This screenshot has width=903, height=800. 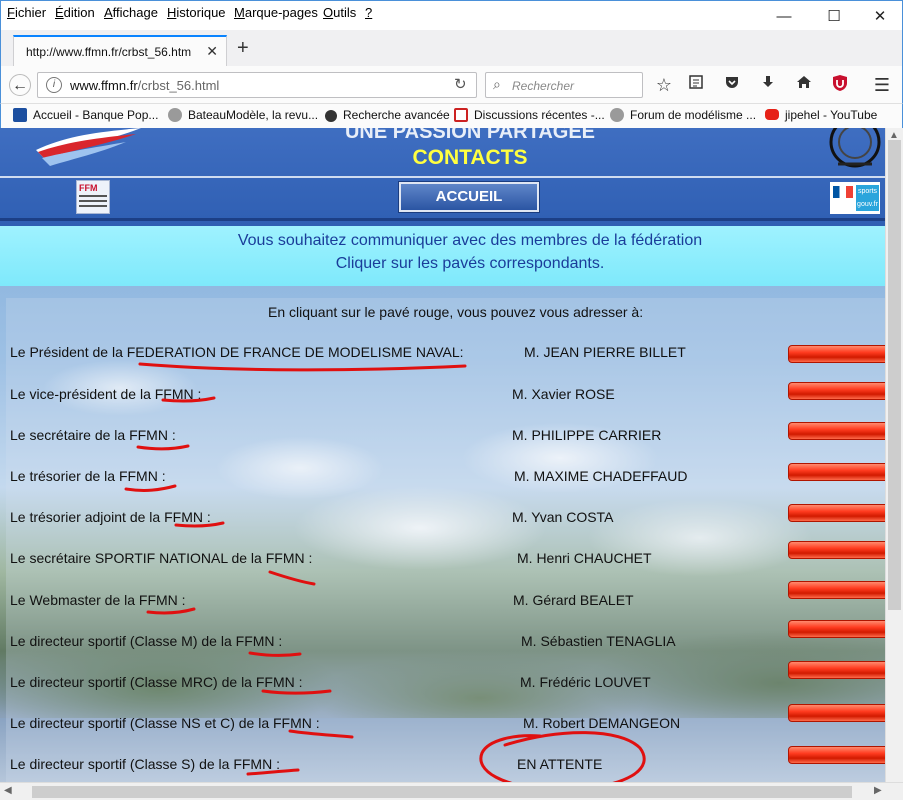 I want to click on horizontal-scrollbar: ◀ ▶, so click(x=451, y=791).